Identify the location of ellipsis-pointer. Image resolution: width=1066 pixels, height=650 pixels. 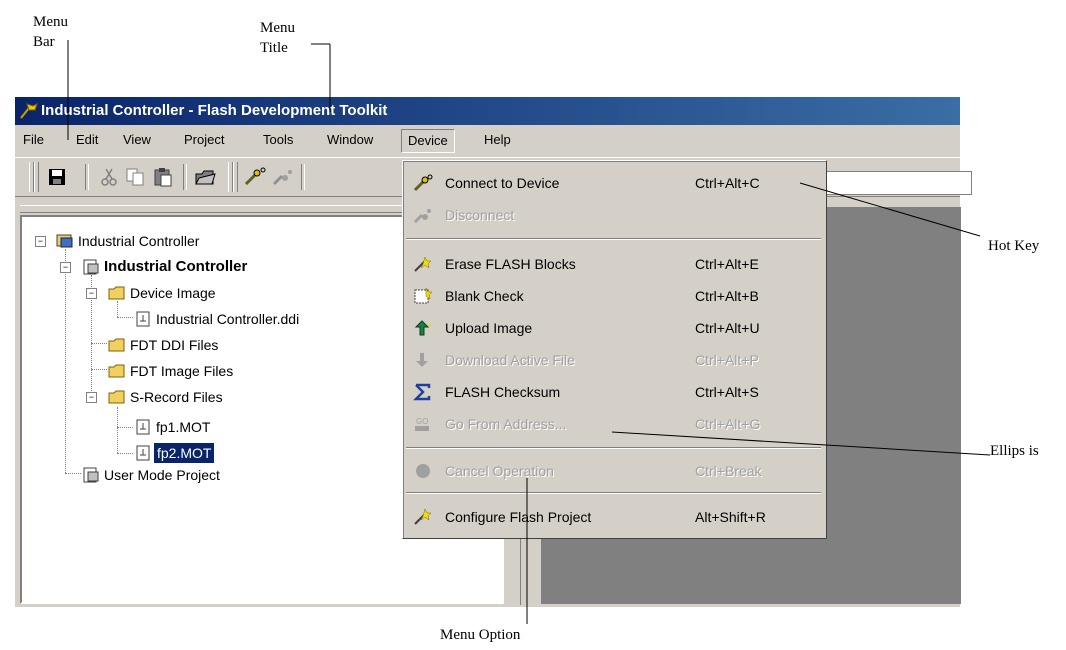
(801, 443).